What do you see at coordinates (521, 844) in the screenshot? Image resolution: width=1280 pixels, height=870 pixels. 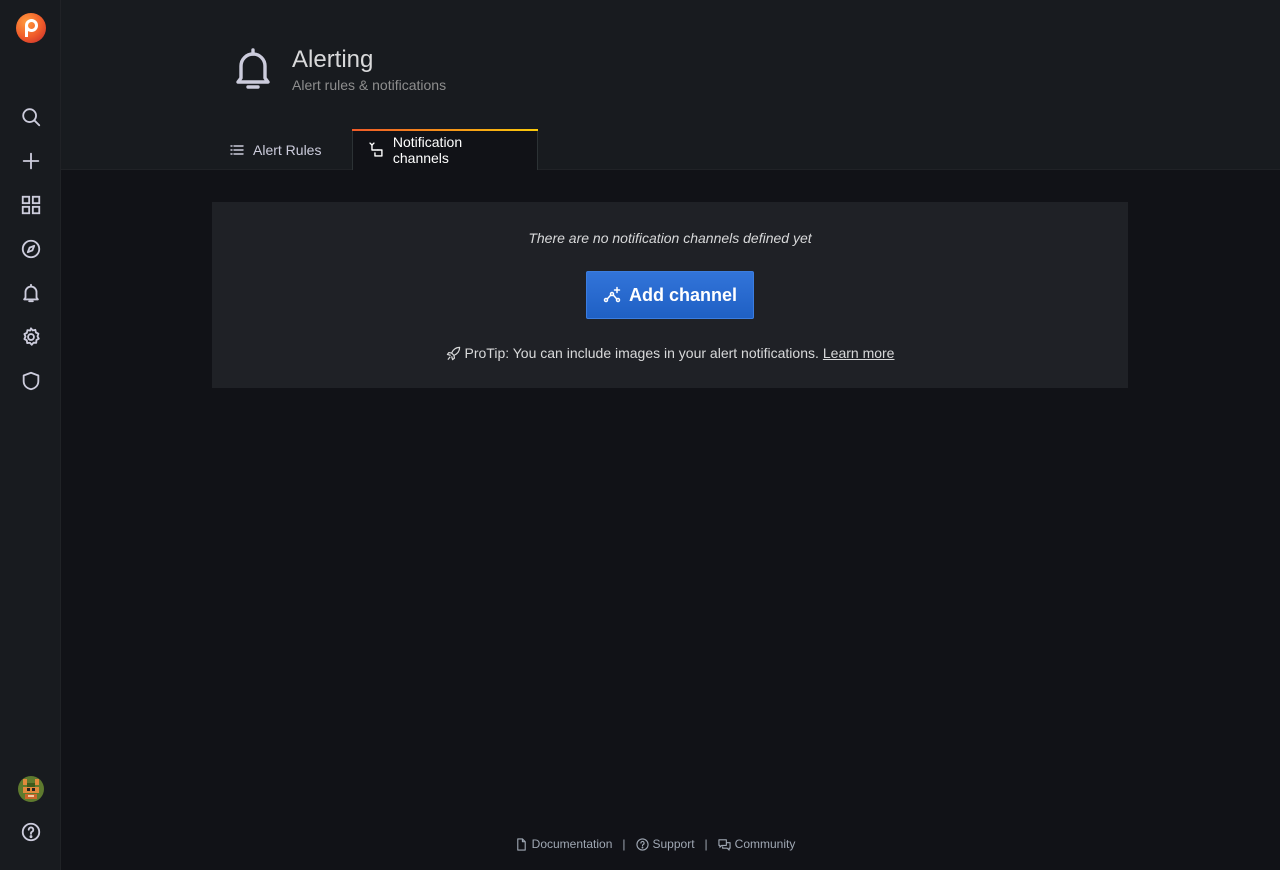 I see `document-icon` at bounding box center [521, 844].